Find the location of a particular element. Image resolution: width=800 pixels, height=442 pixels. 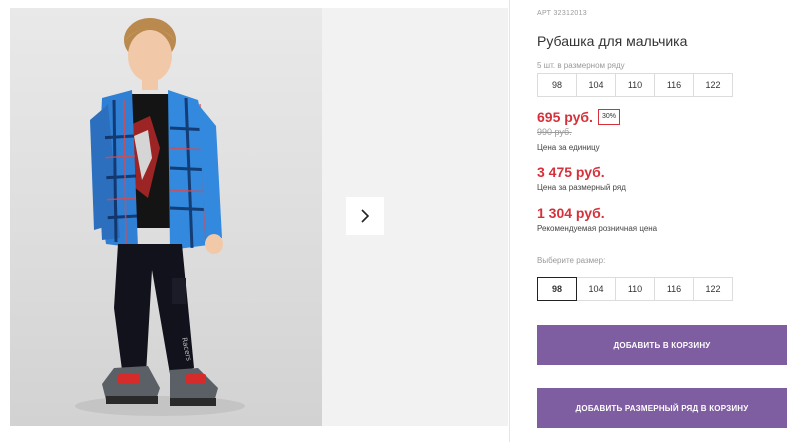

size-option-122: 122 is located at coordinates (713, 289).